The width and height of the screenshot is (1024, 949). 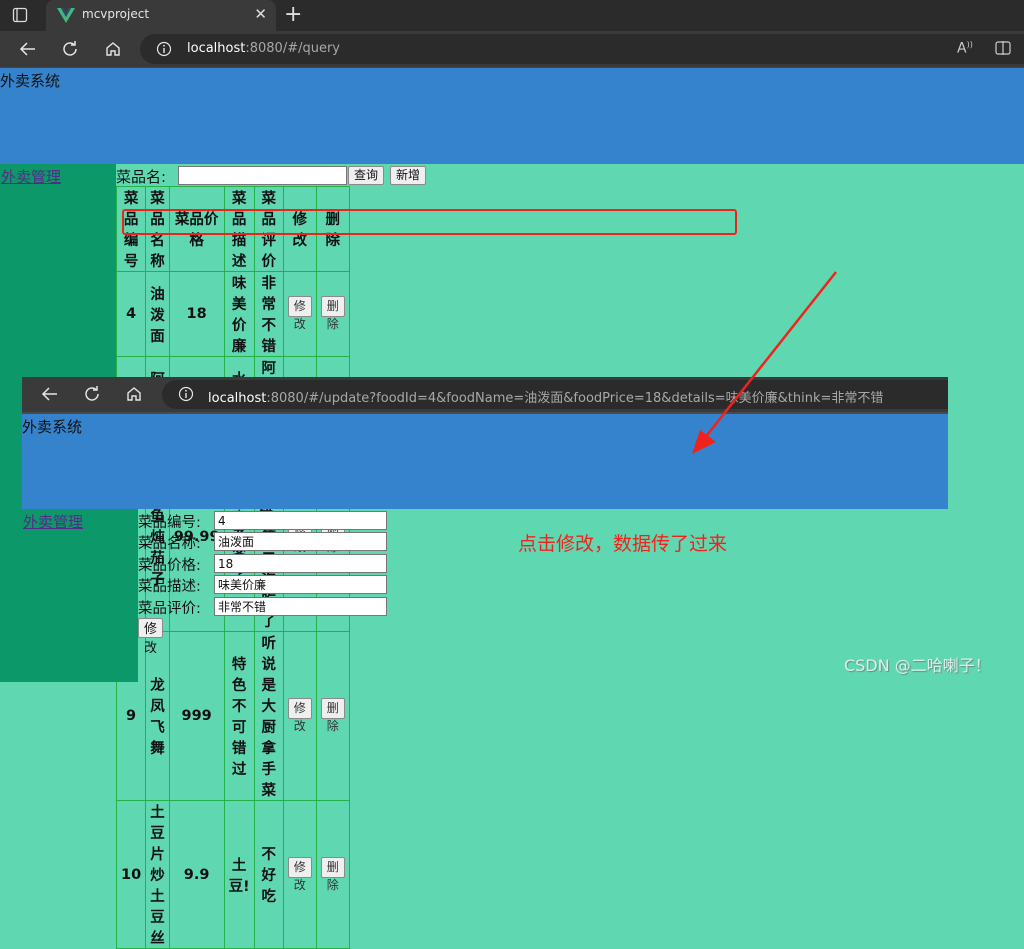 What do you see at coordinates (300, 606) in the screenshot?
I see `food-review-input` at bounding box center [300, 606].